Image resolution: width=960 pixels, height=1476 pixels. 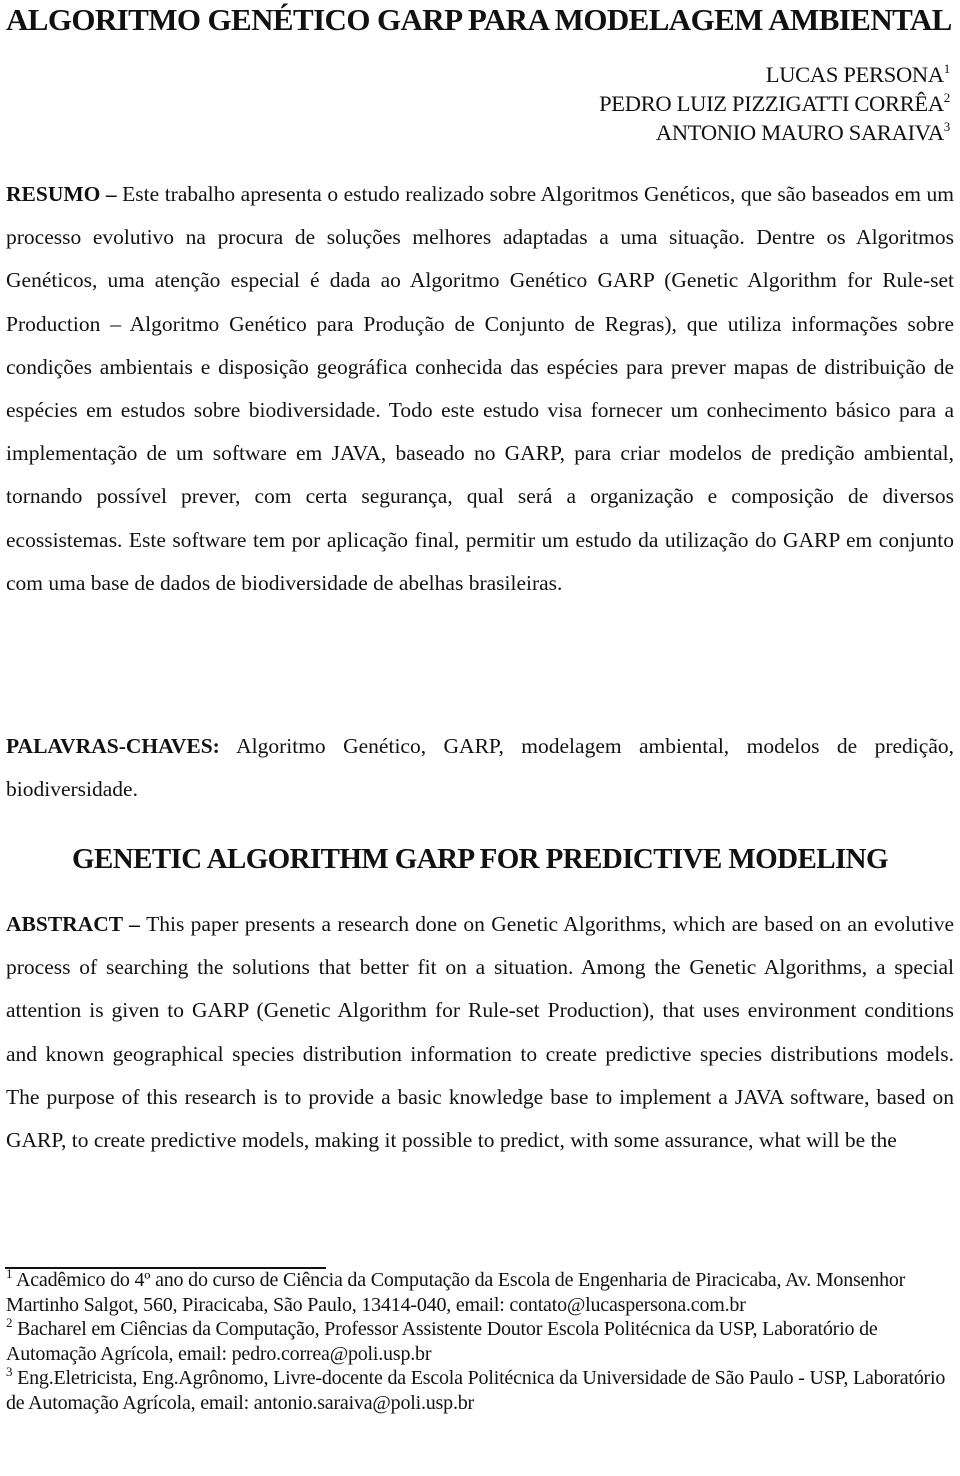 I want to click on footnote-marker: 2, so click(x=947, y=97).